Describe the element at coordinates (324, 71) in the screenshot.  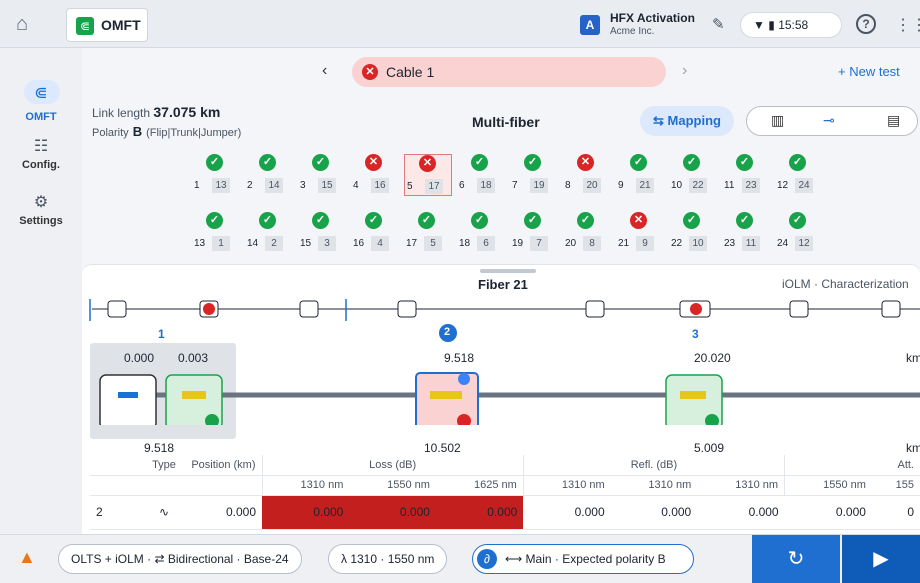
I see `previous-cable-button: ‹` at that location.